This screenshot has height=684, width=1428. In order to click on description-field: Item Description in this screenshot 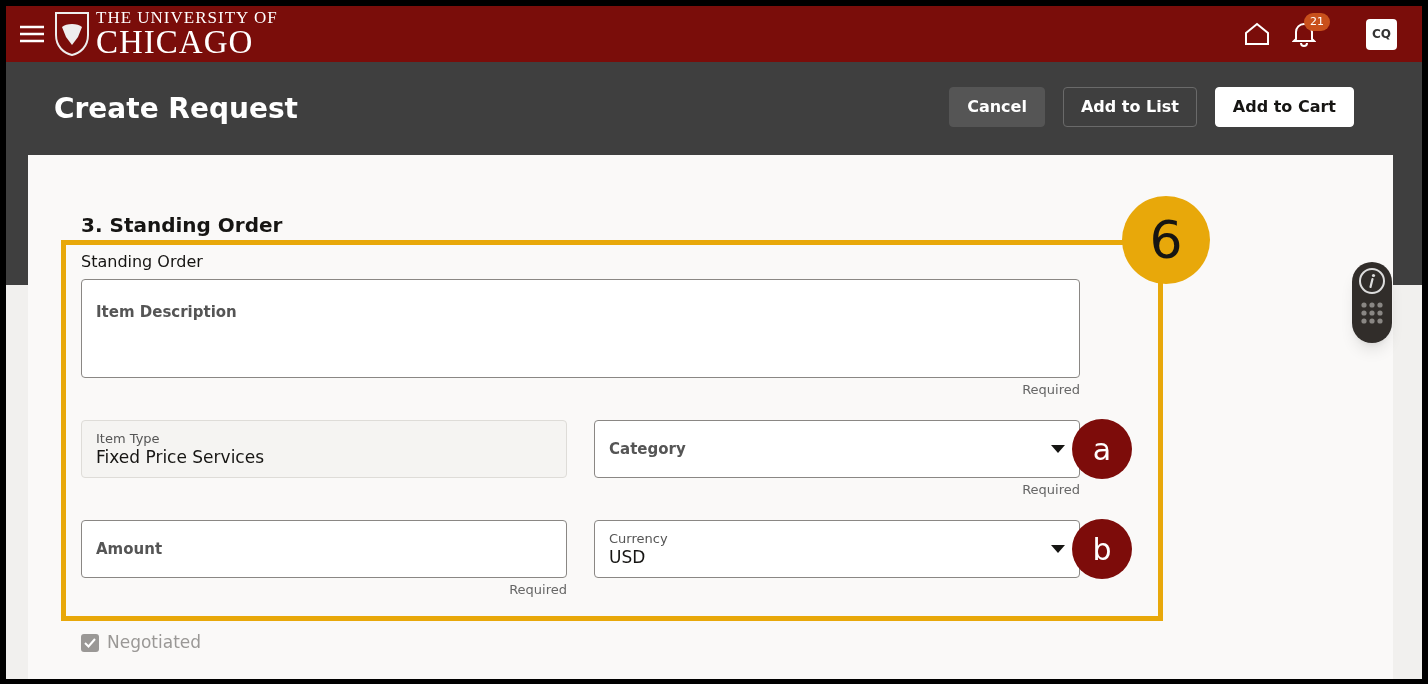, I will do `click(580, 328)`.